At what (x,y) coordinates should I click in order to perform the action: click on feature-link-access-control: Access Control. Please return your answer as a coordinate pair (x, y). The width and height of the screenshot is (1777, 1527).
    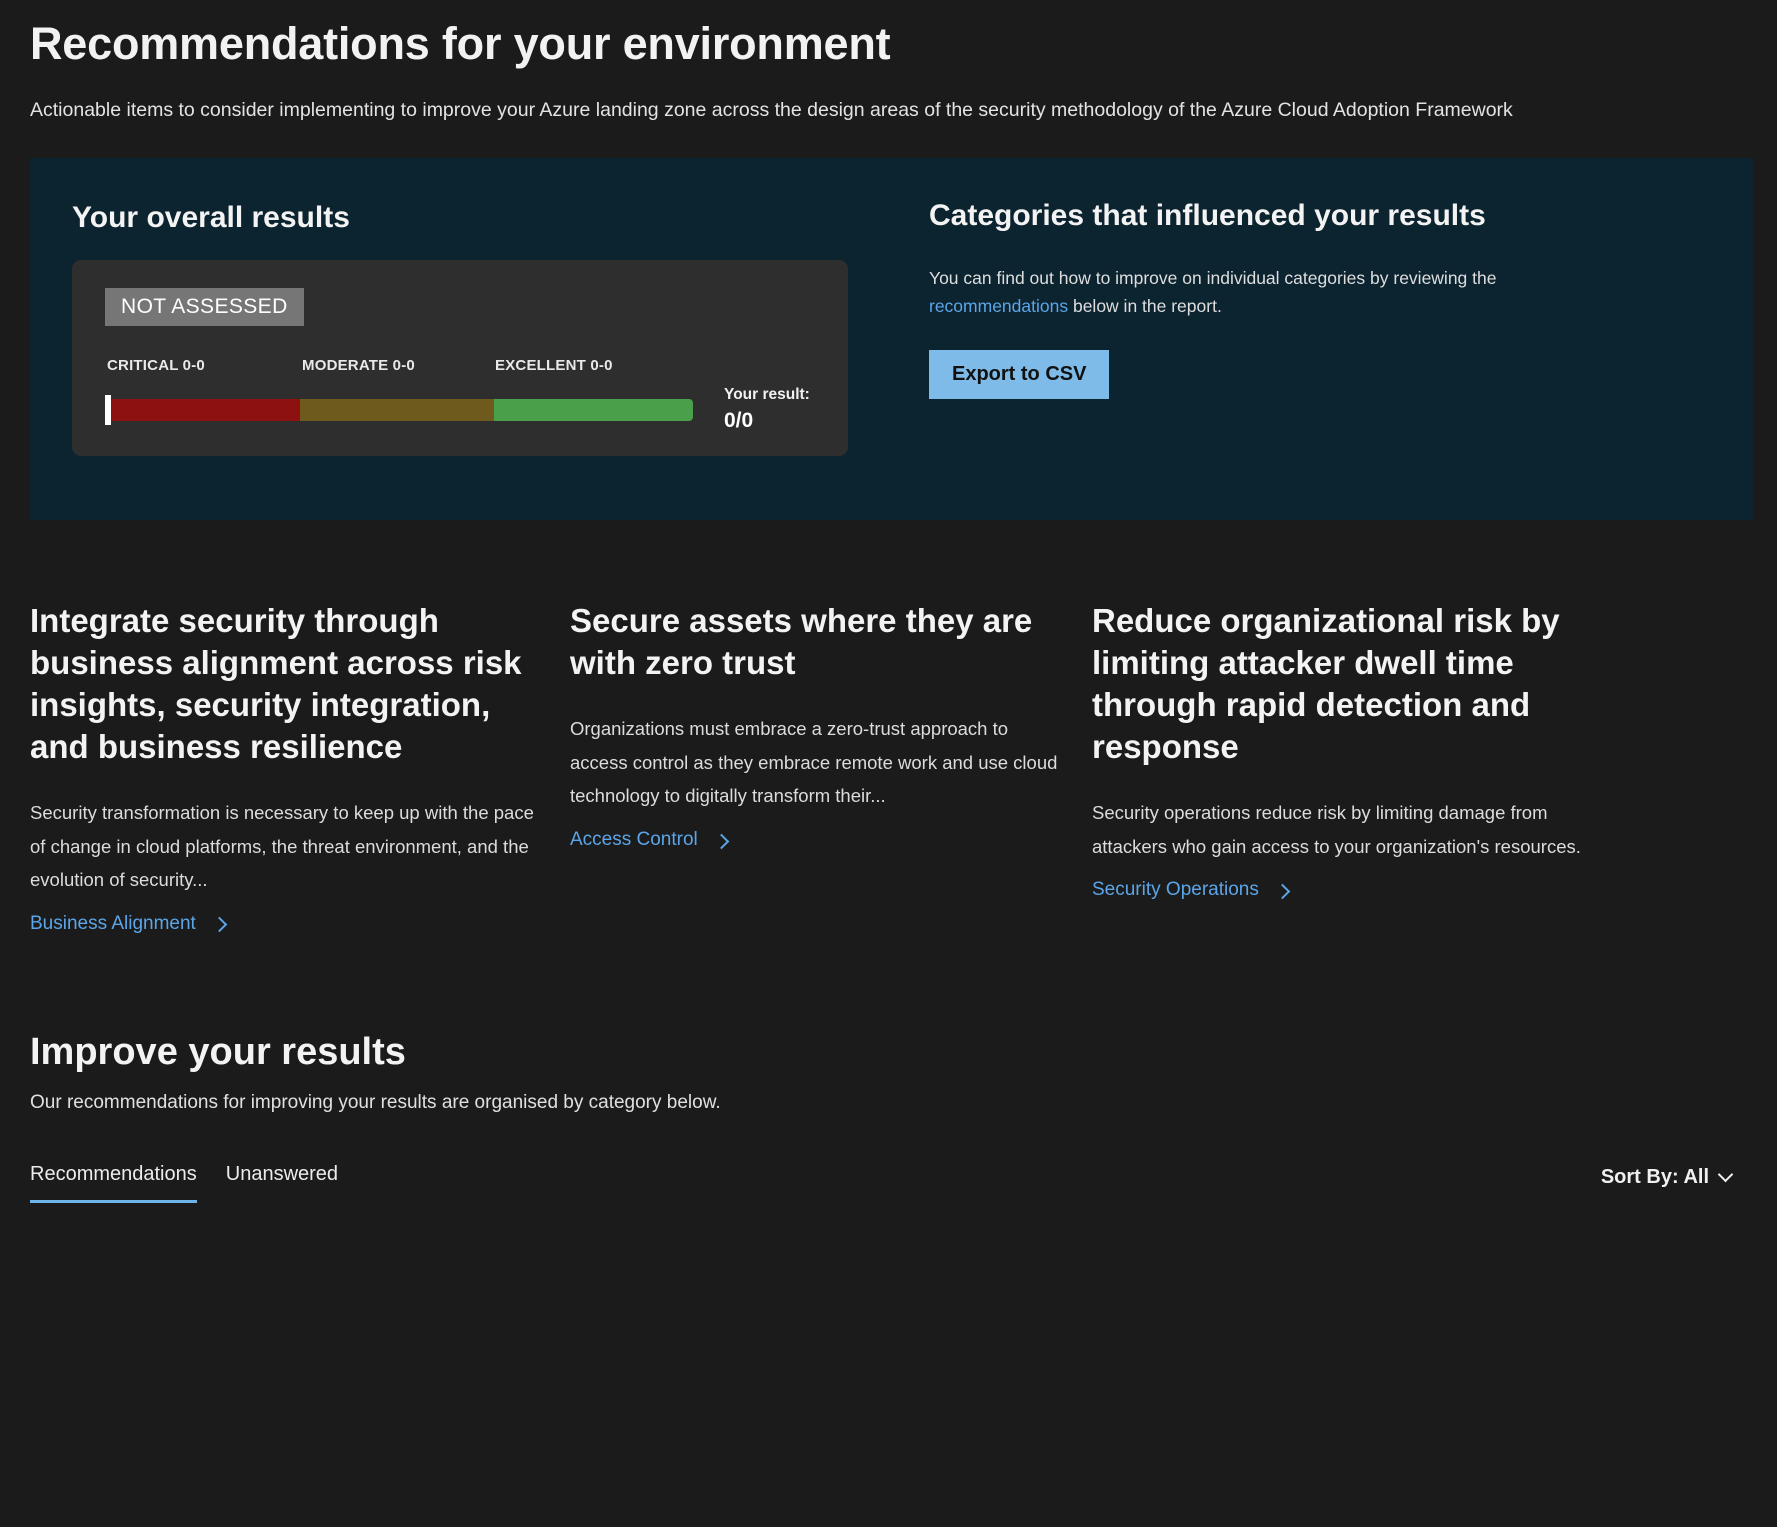
    Looking at the image, I should click on (650, 840).